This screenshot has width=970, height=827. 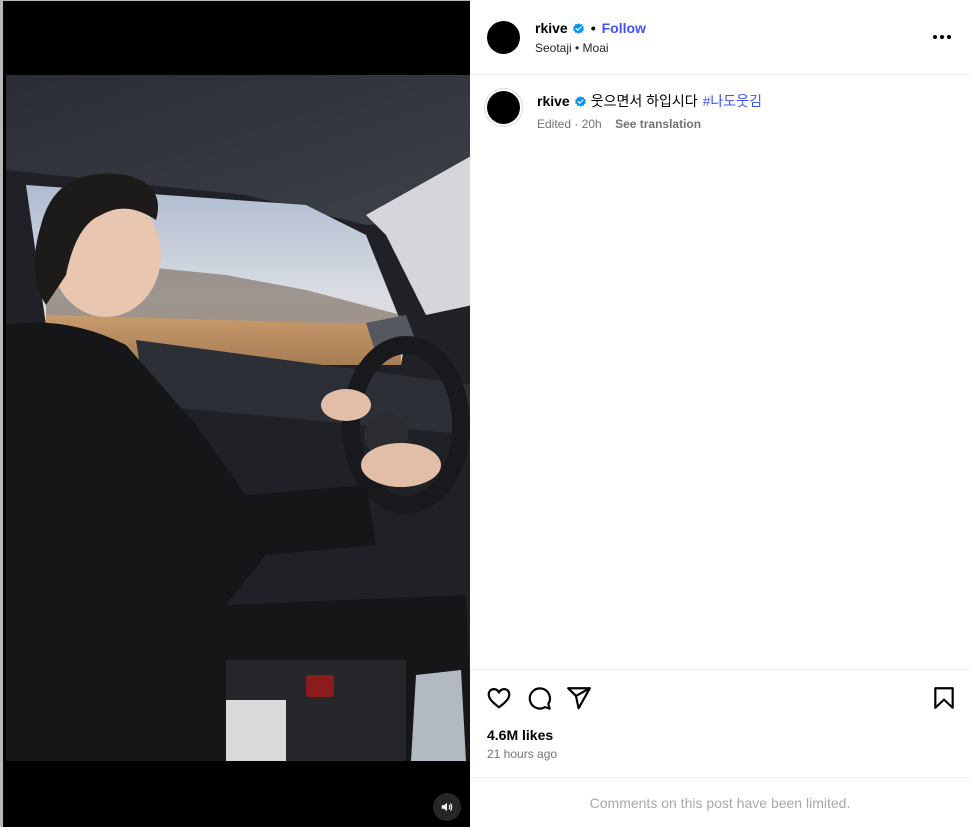 I want to click on caption-text: 웃으면서 하입시다, so click(x=644, y=101).